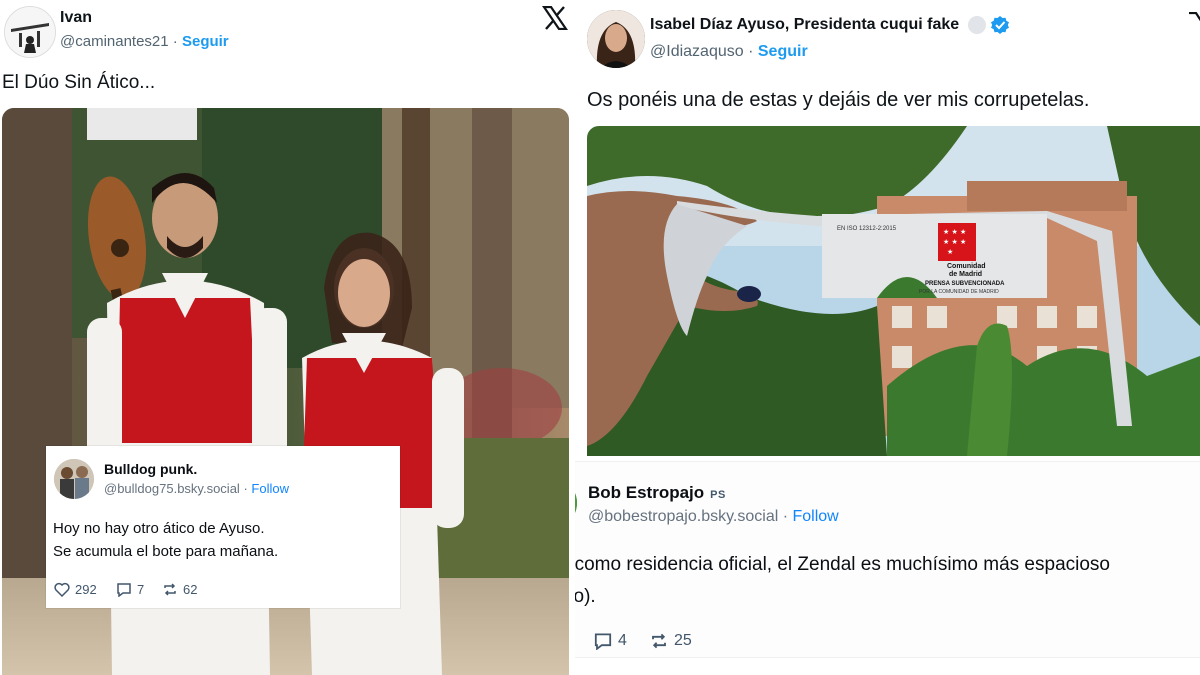 Image resolution: width=1200 pixels, height=675 pixels. Describe the element at coordinates (616, 39) in the screenshot. I see `ayuso-avatar` at that location.